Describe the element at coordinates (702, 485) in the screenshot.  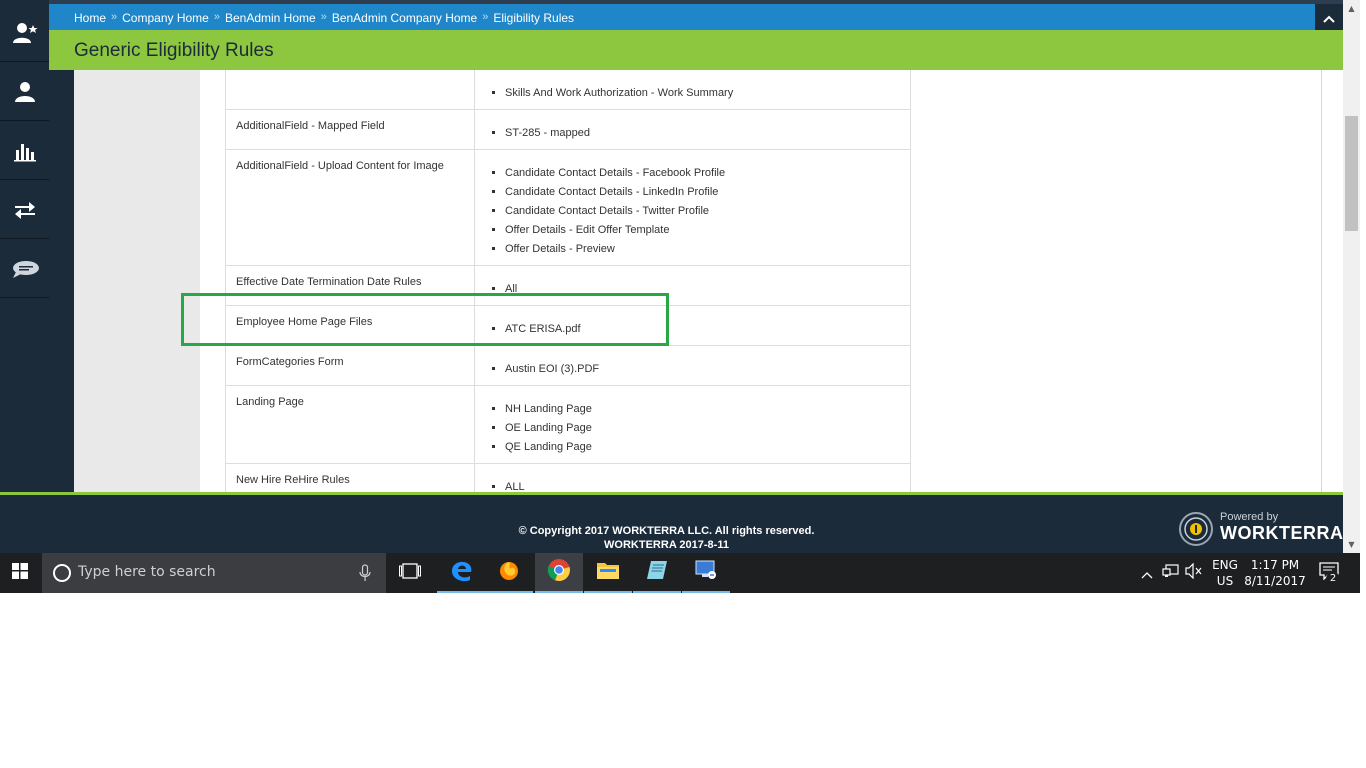
I see `list-item: ALL` at that location.